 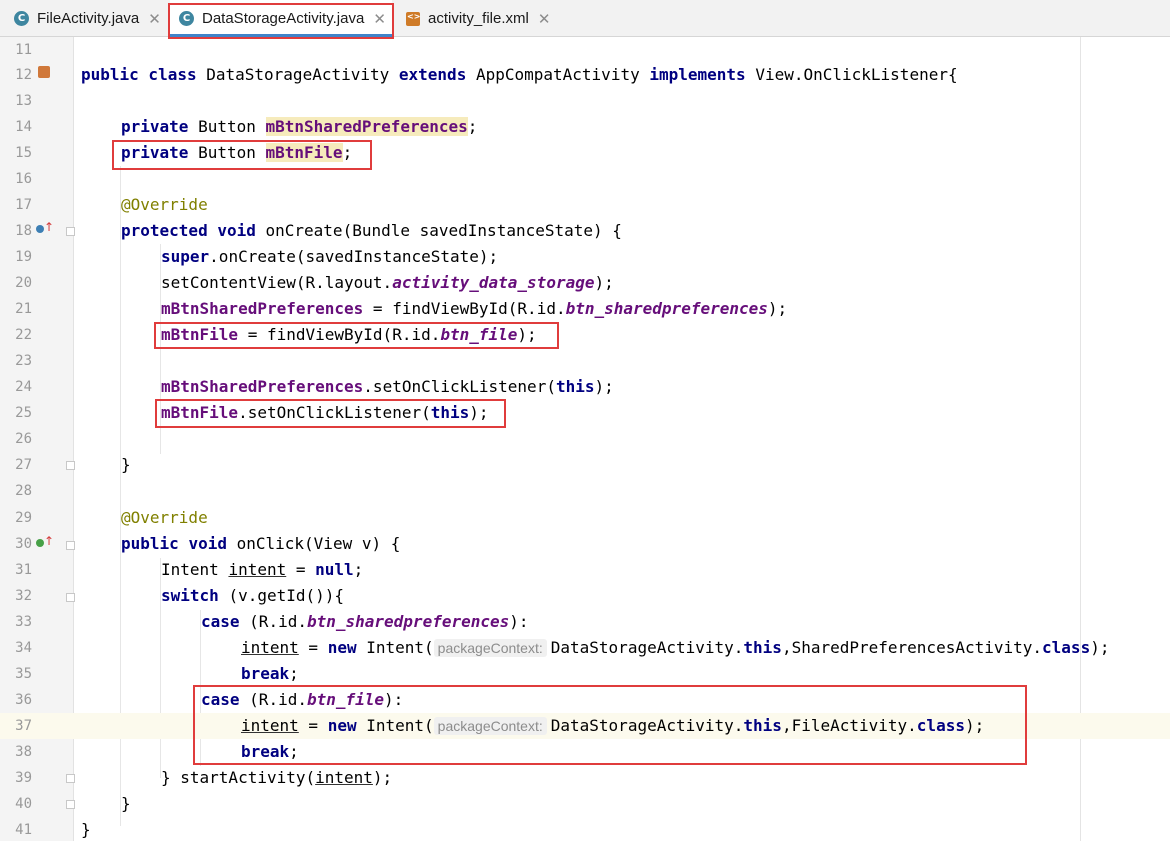 What do you see at coordinates (23, 596) in the screenshot?
I see `line-number: 32` at bounding box center [23, 596].